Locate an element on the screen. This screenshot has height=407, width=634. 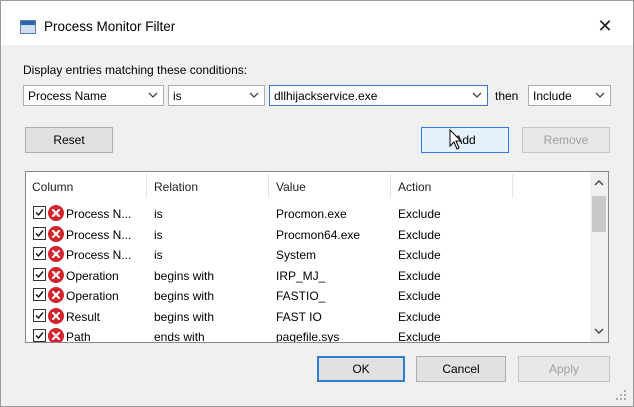
table-row: Path ends with pagefile.sys Exclude is located at coordinates (308, 335).